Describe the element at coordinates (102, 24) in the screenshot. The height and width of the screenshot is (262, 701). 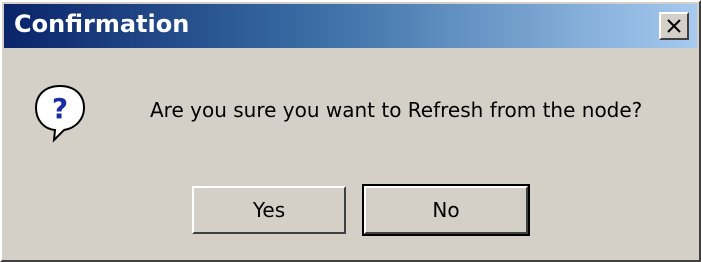
I see `dialog-title: Confirmation` at that location.